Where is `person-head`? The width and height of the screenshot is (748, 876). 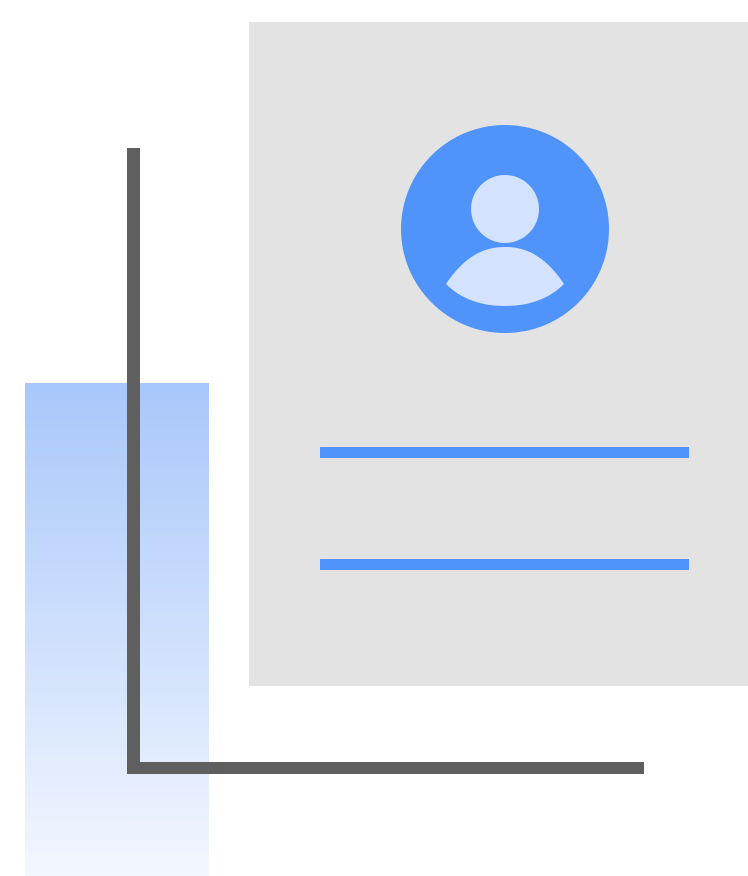
person-head is located at coordinates (505, 209).